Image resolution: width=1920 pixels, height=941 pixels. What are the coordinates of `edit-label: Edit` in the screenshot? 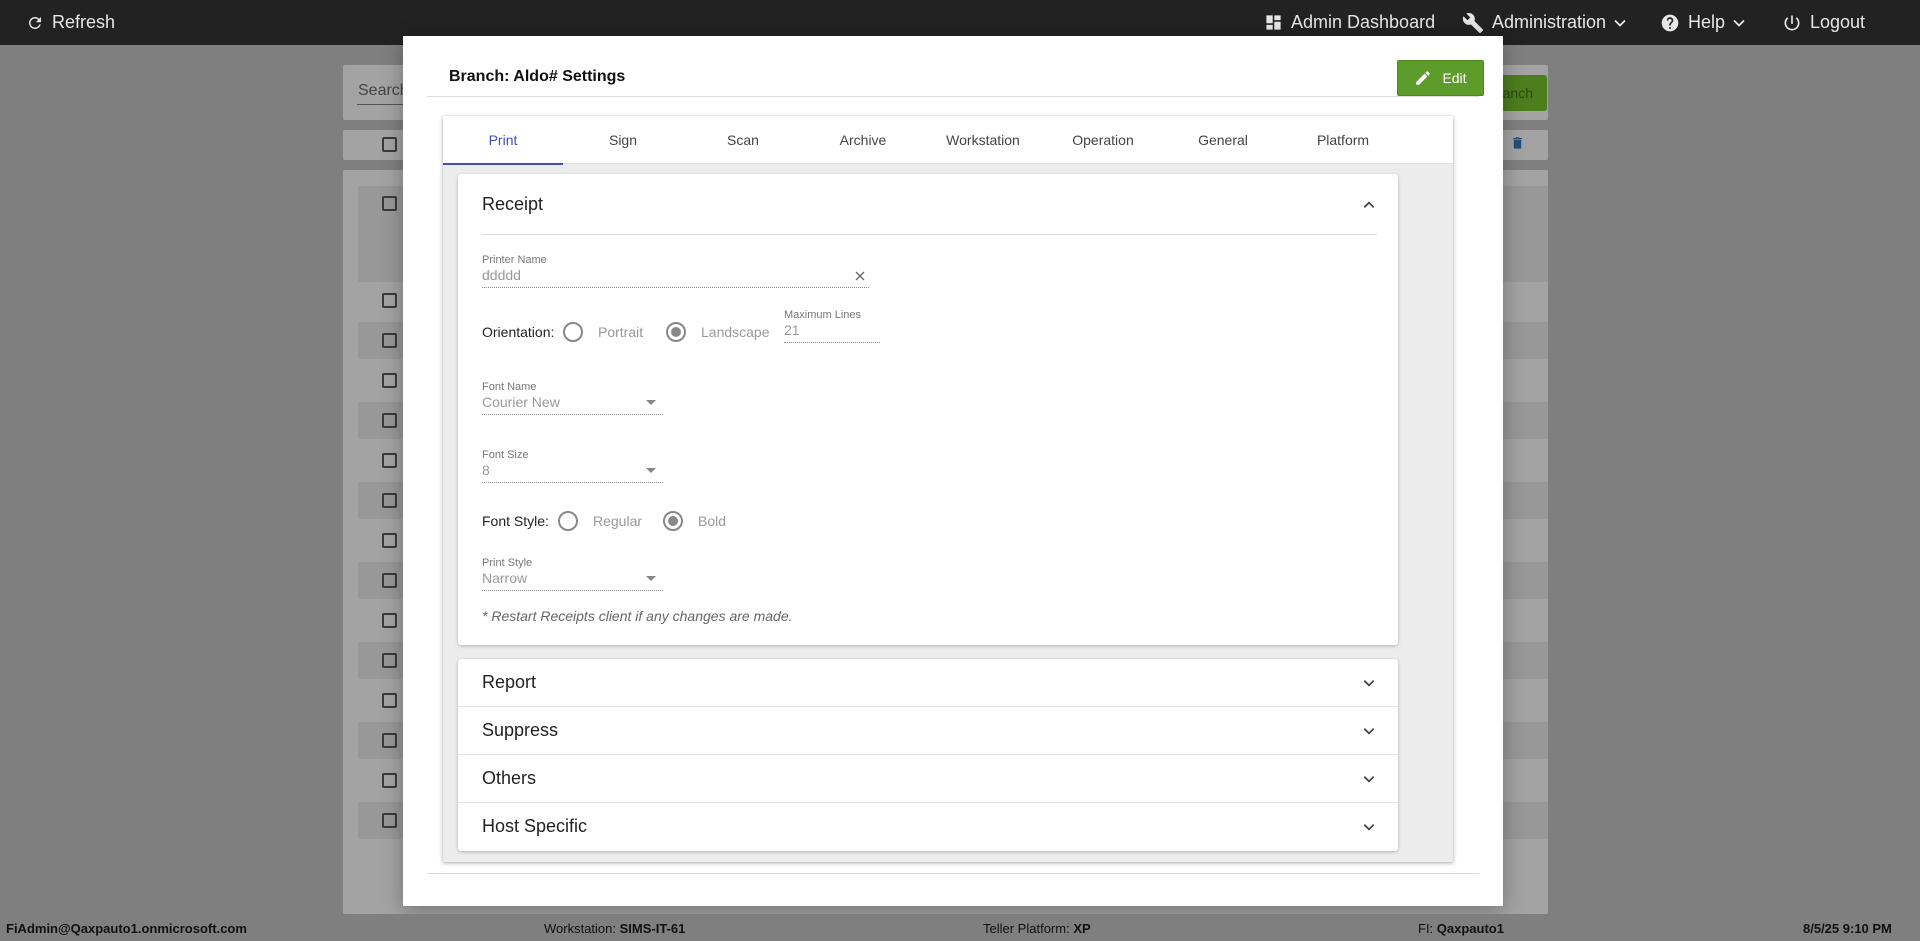 It's located at (1454, 78).